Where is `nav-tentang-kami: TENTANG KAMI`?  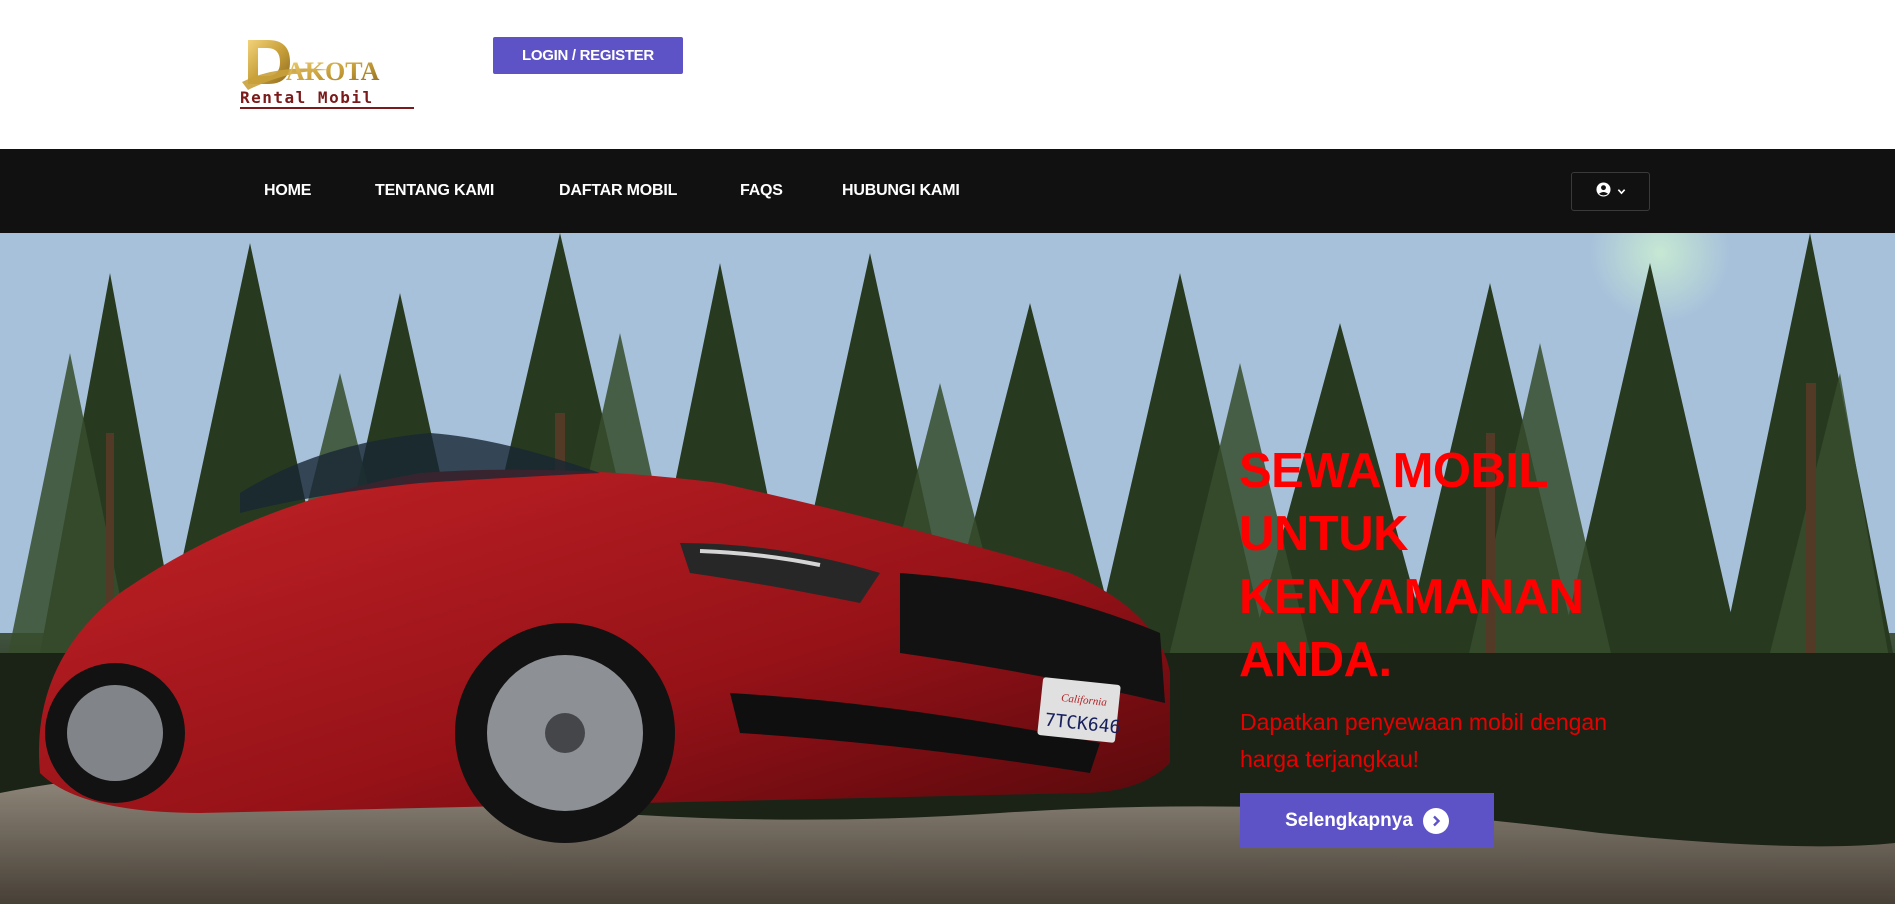 nav-tentang-kami: TENTANG KAMI is located at coordinates (434, 191).